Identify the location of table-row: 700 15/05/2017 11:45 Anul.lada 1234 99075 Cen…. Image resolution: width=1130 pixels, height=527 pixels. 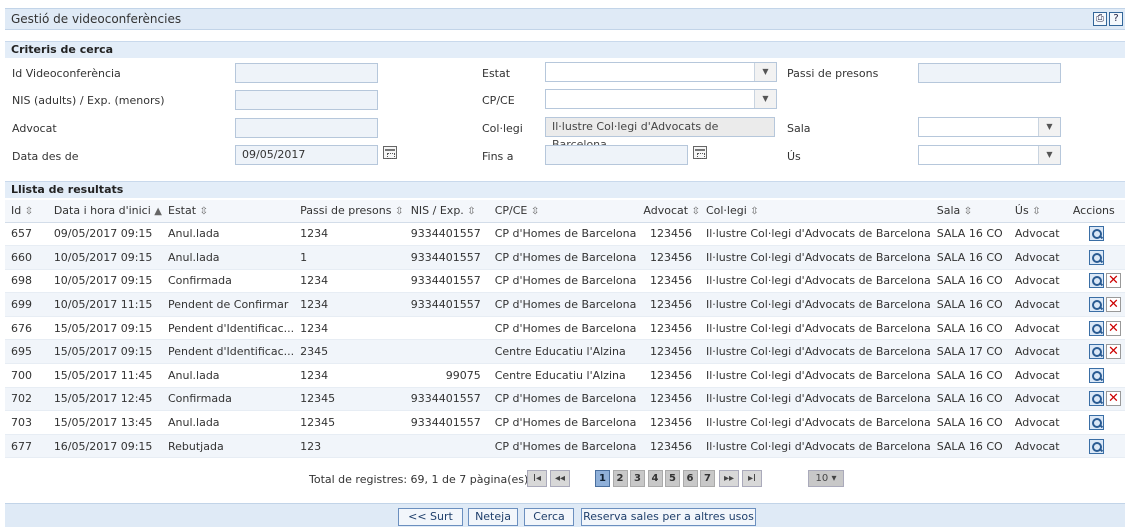
(565, 375).